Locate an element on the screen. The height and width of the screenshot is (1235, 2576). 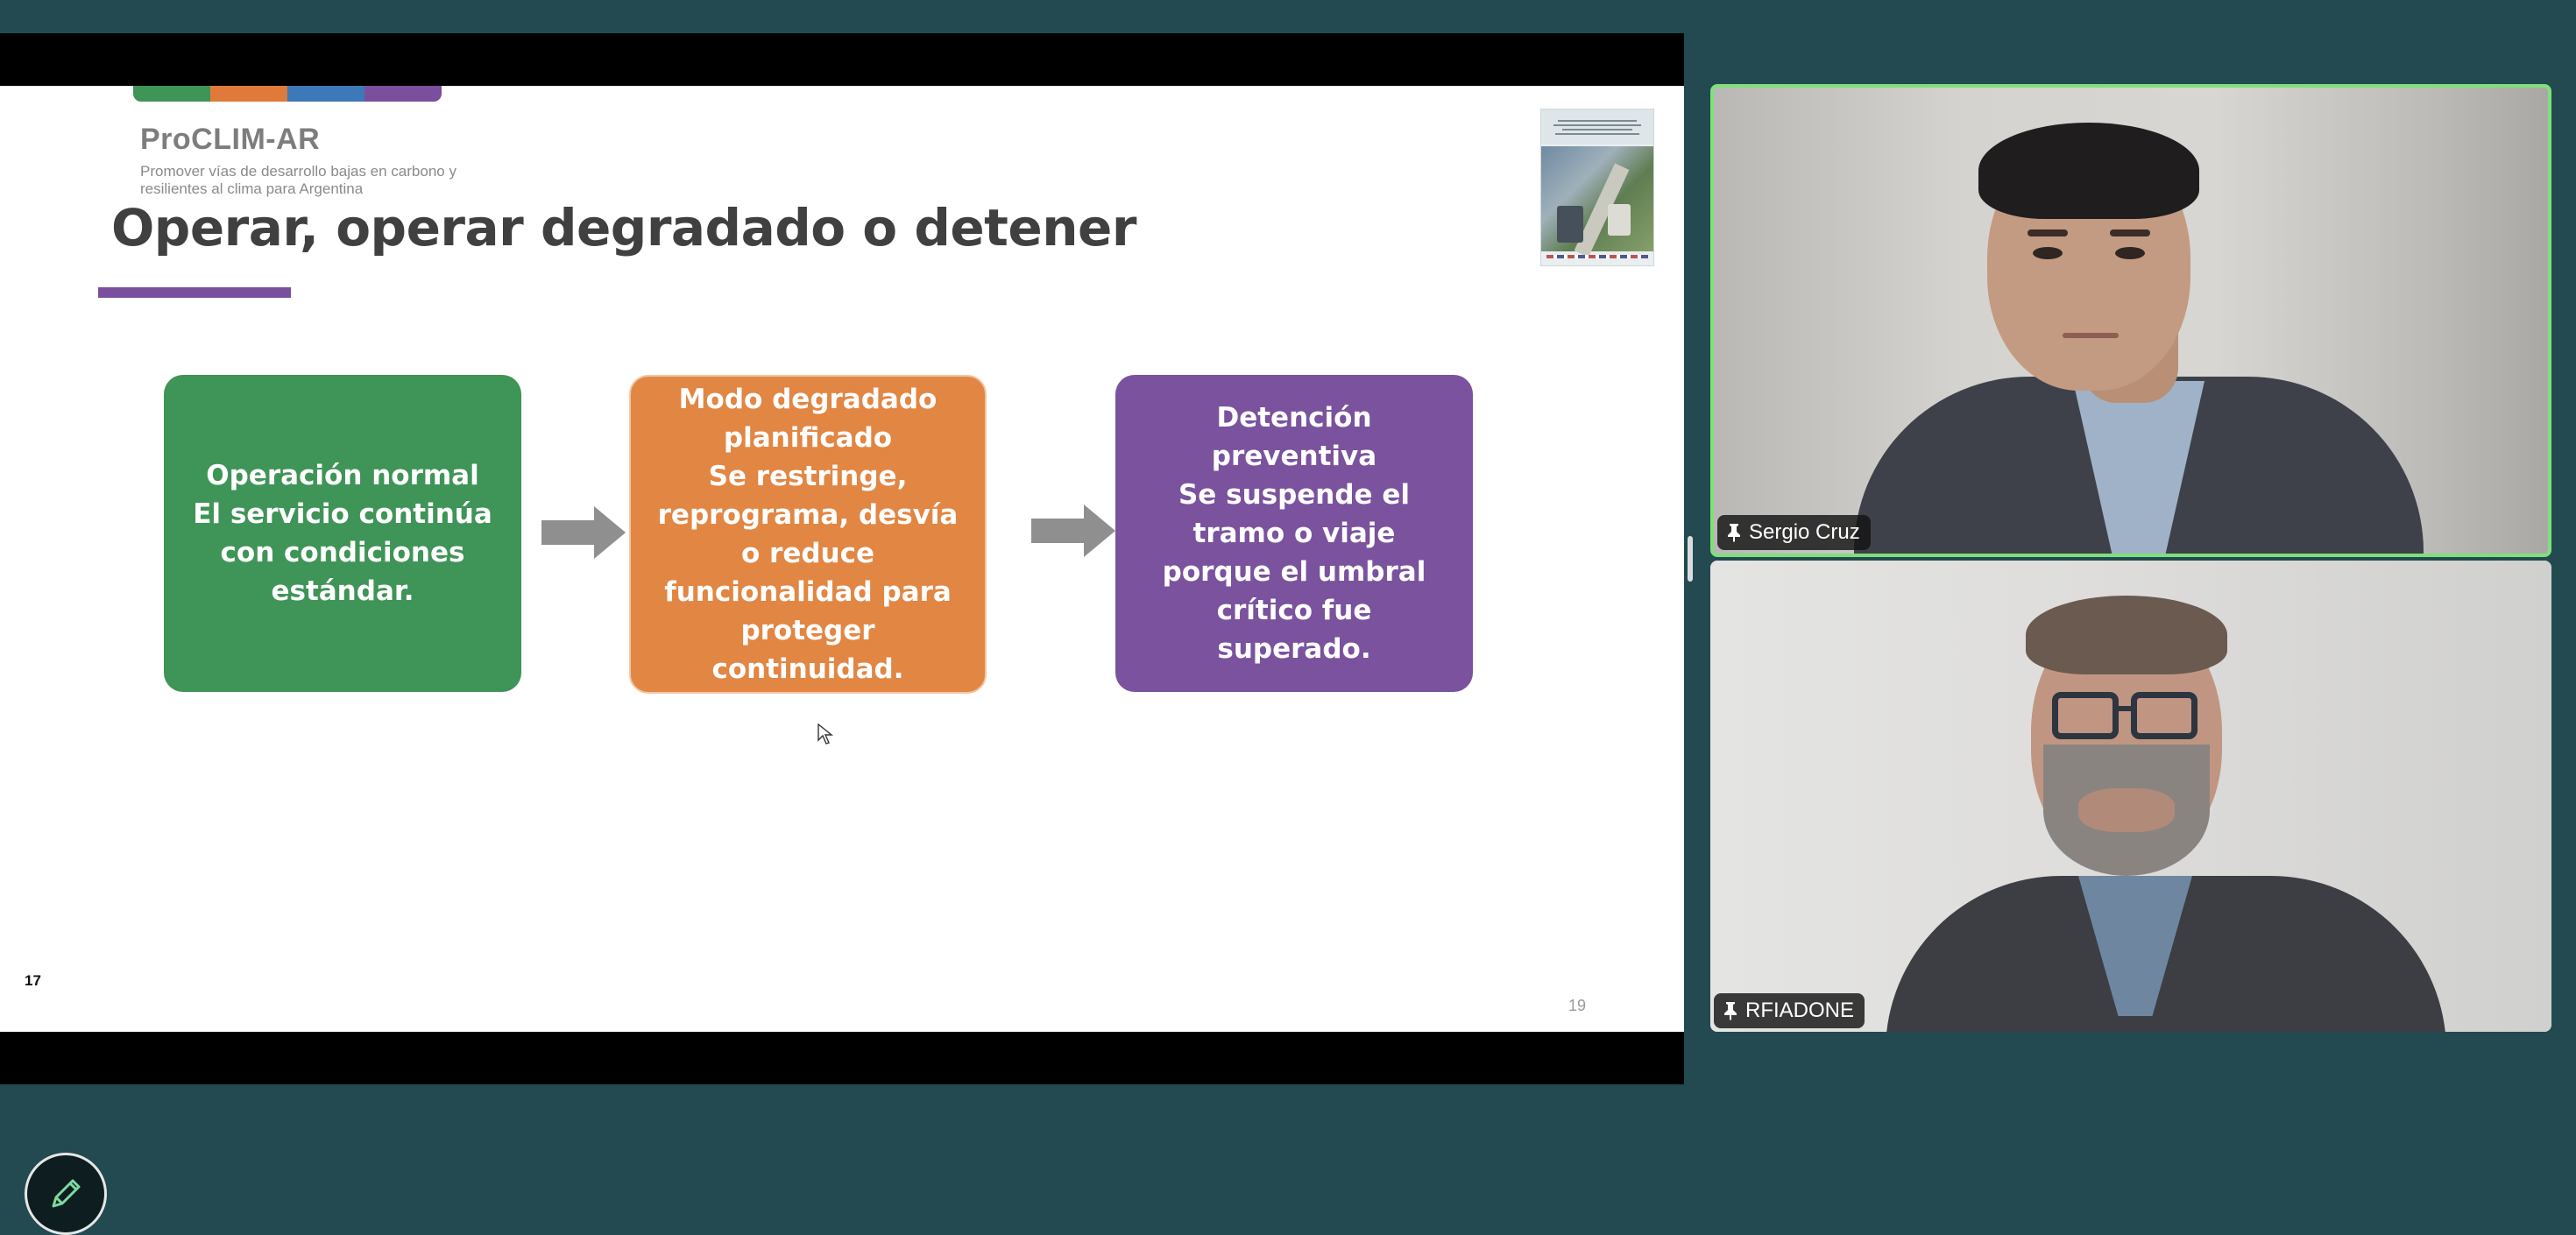
slide-number-right: 19 is located at coordinates (1577, 1005).